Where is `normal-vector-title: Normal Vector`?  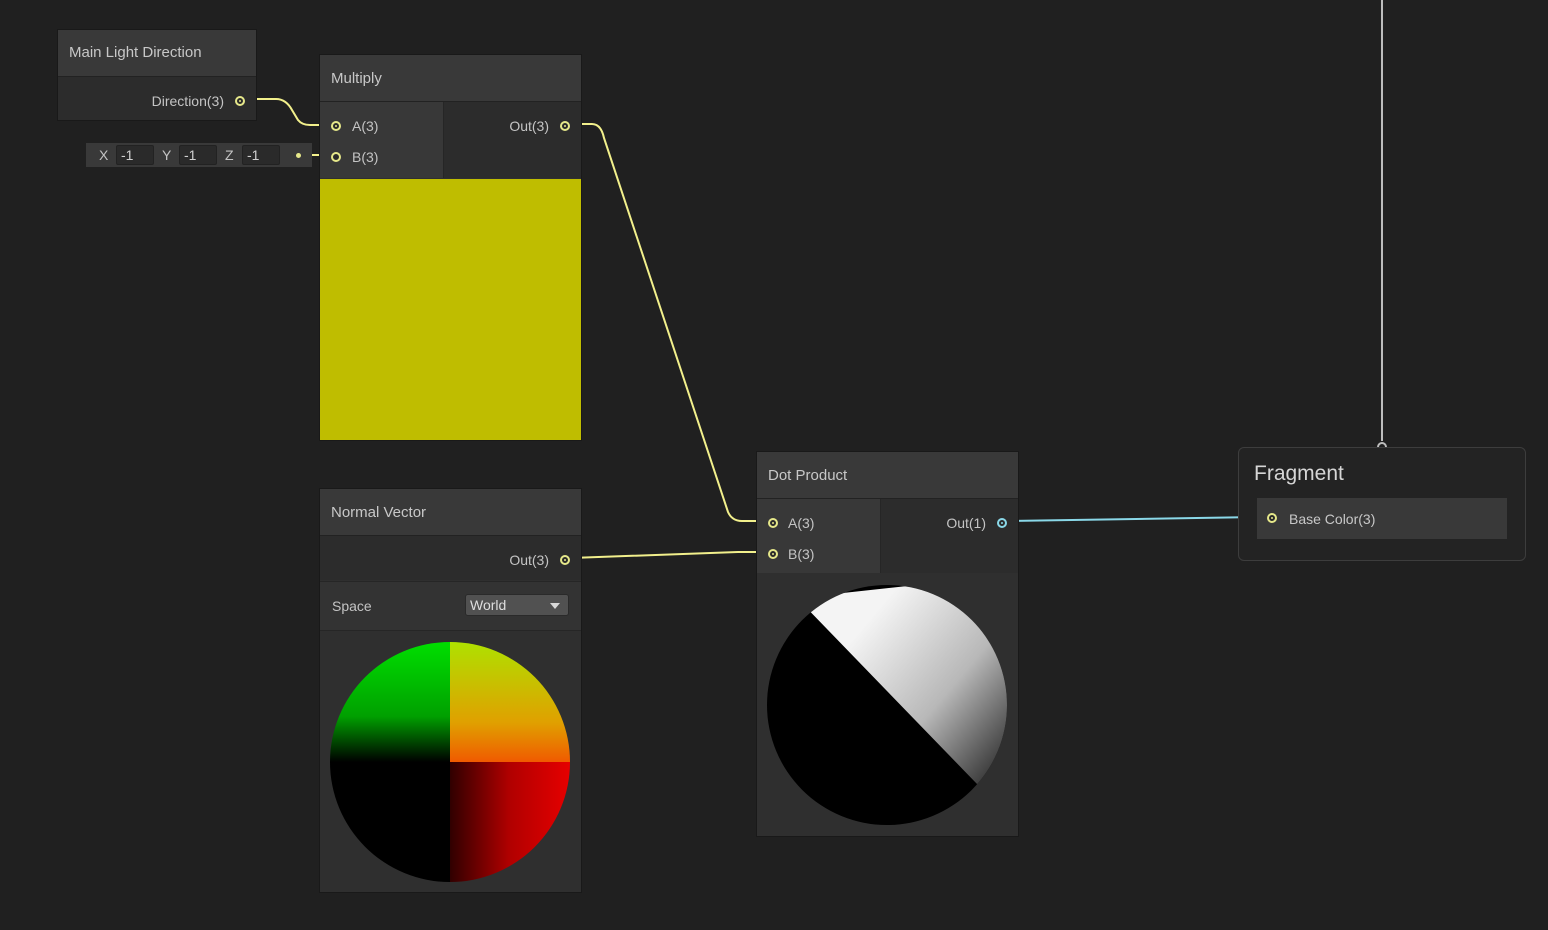
normal-vector-title: Normal Vector is located at coordinates (379, 512).